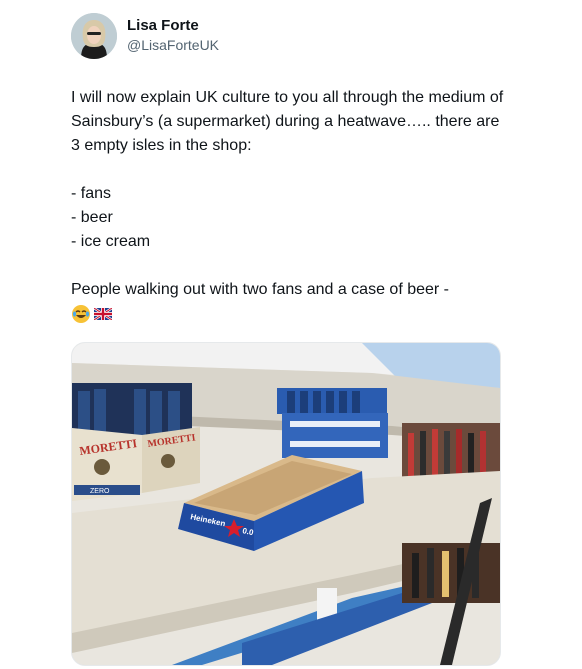 The width and height of the screenshot is (582, 669). I want to click on list-item-beer: - beer, so click(92, 217).